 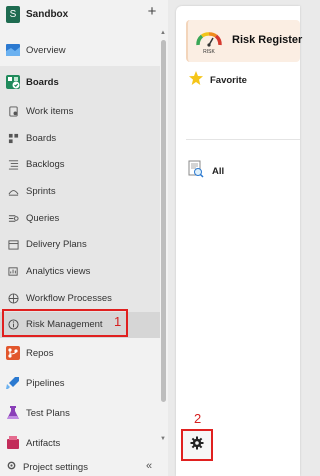 I want to click on favorite-section: Favorite, so click(x=217, y=80).